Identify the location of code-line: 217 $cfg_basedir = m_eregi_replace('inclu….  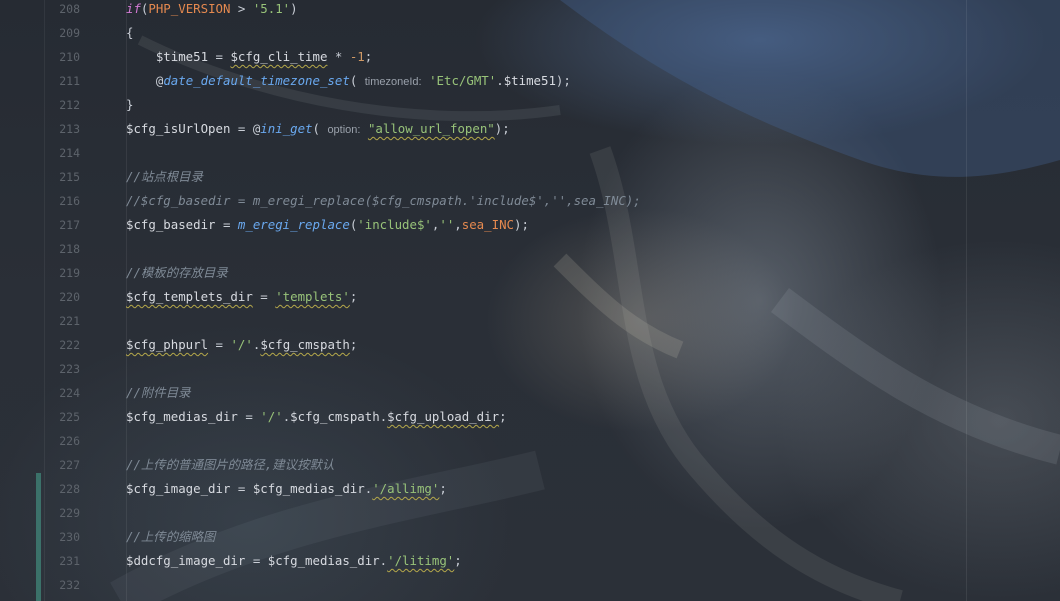
(530, 225).